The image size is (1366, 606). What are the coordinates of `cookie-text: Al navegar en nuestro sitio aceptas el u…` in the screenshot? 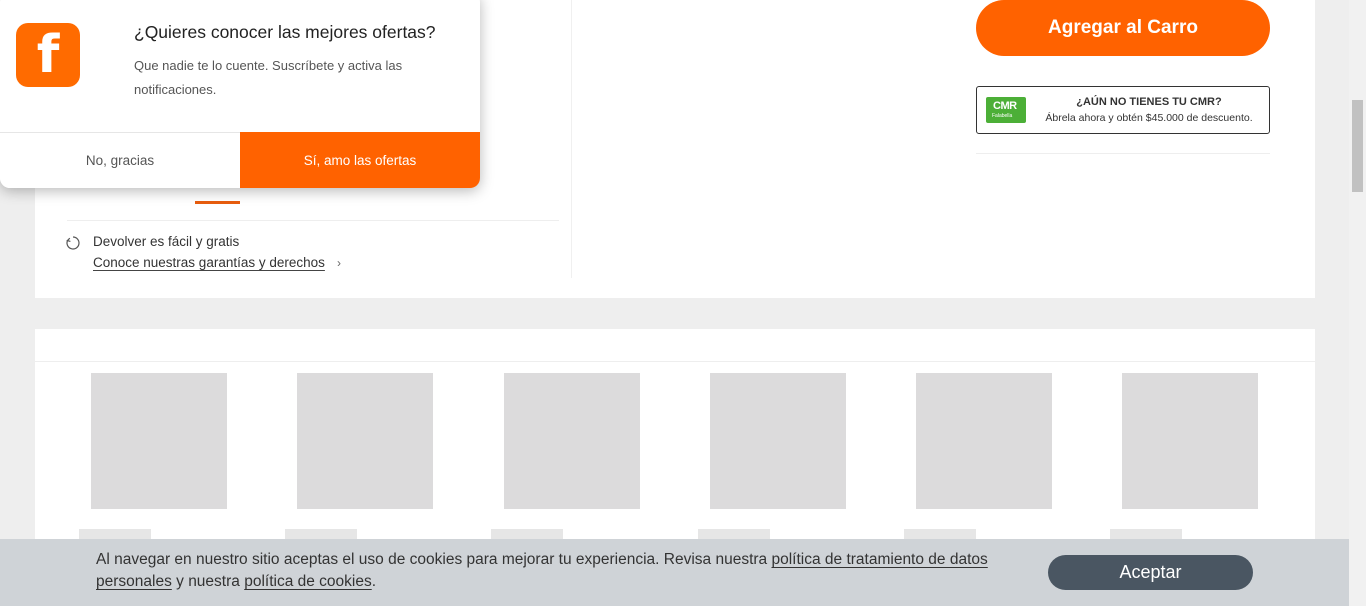 It's located at (556, 571).